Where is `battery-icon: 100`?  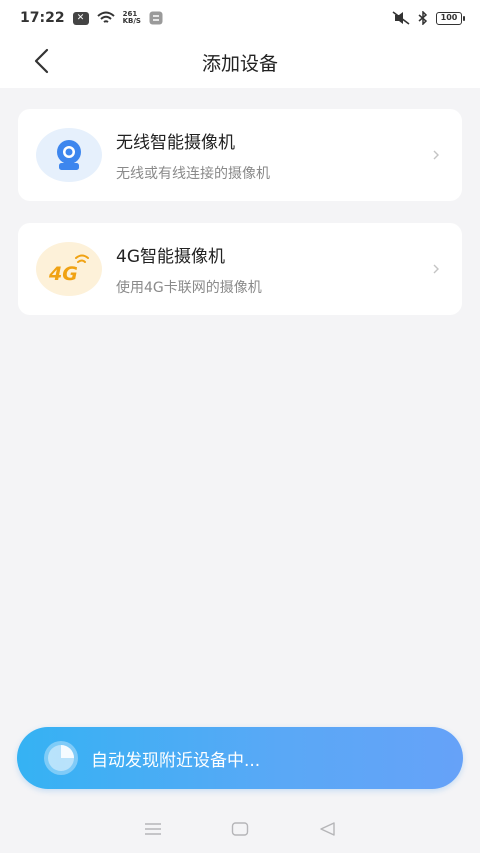 battery-icon: 100 is located at coordinates (450, 18).